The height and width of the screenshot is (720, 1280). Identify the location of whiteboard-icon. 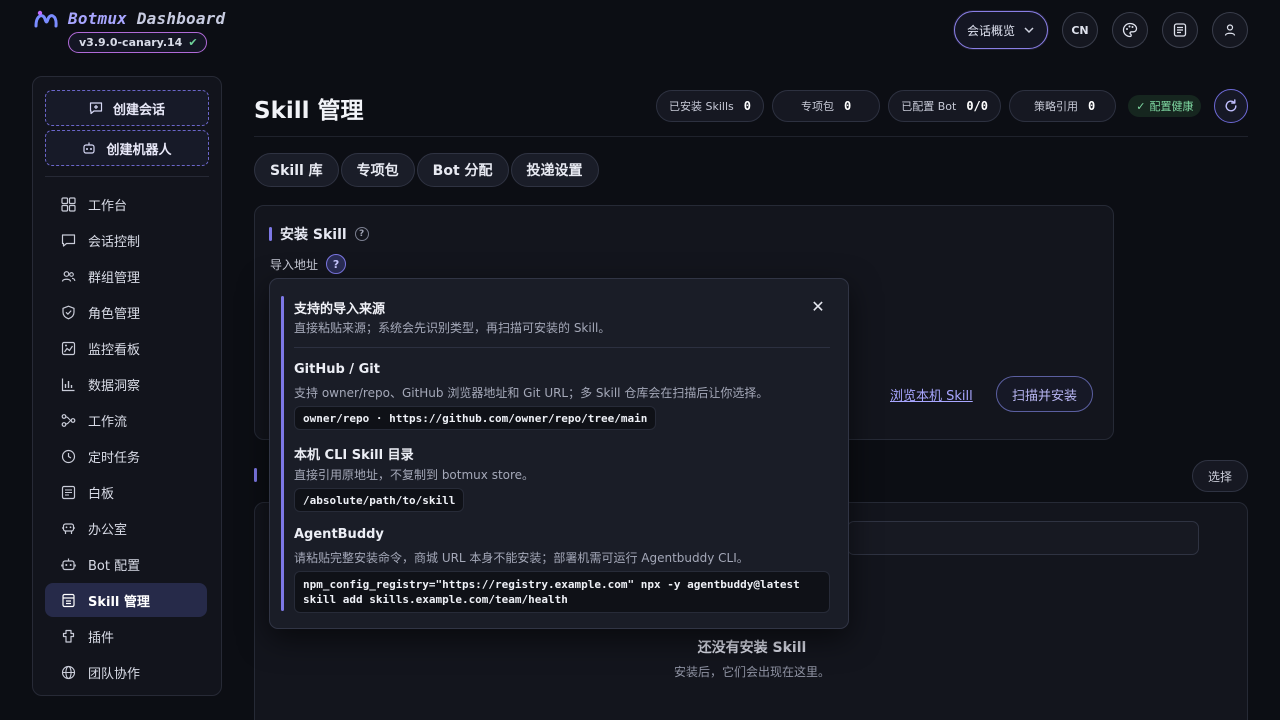
(68, 492).